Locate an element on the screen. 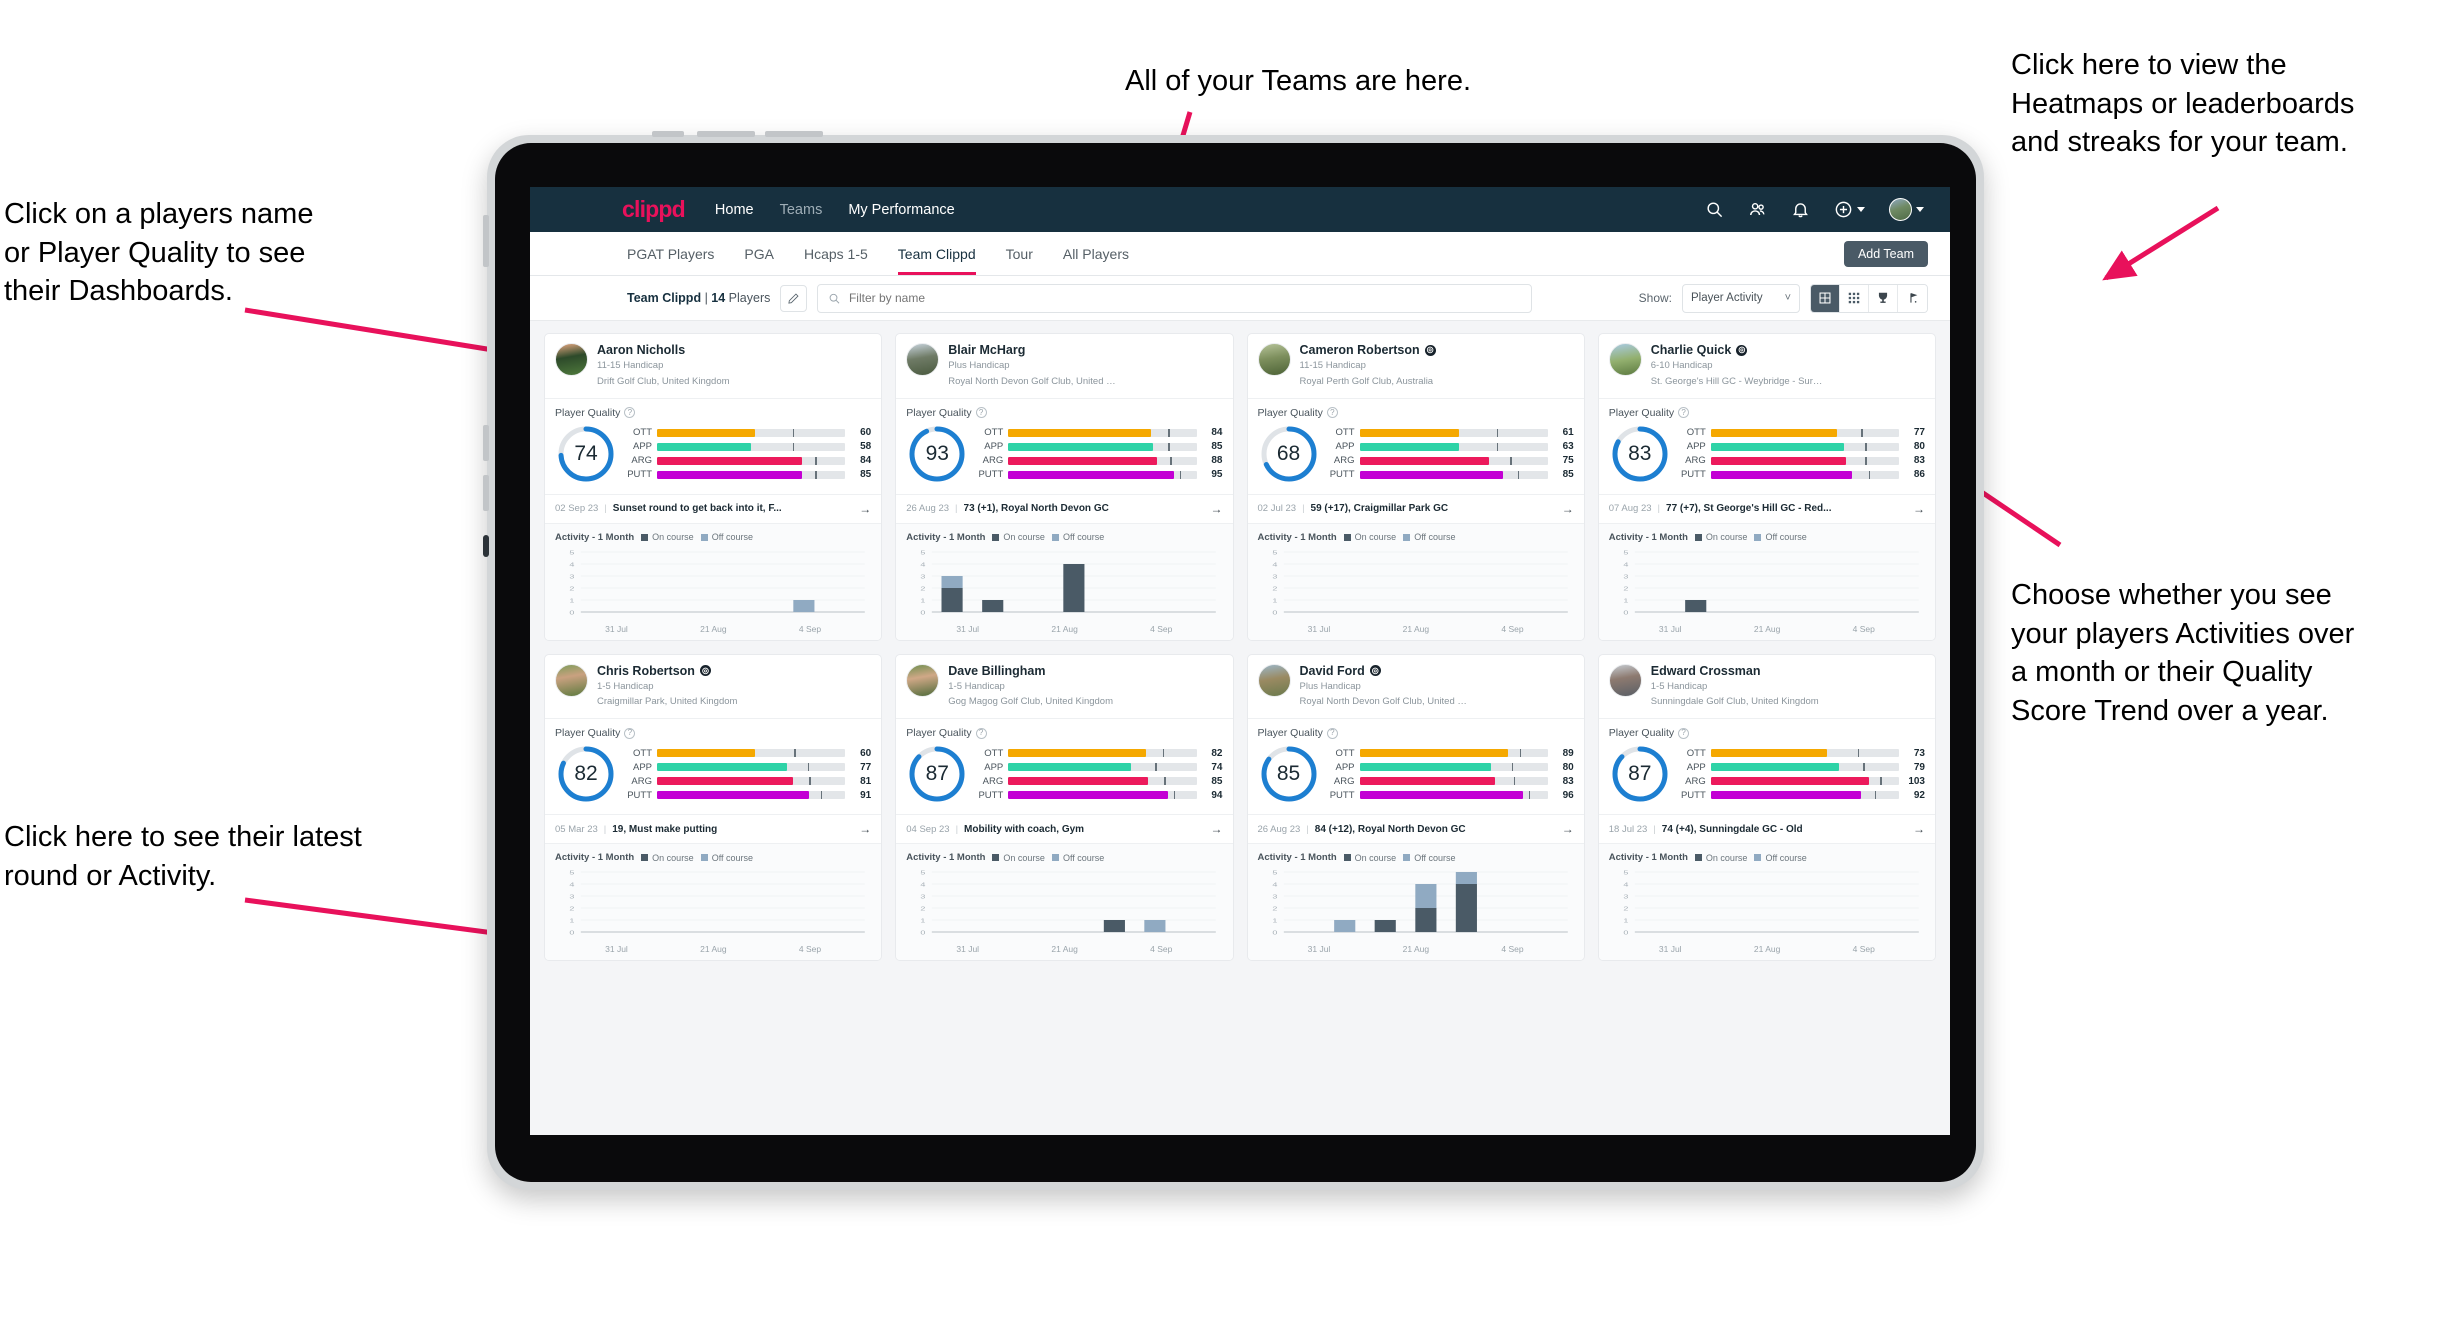 The height and width of the screenshot is (1319, 2452). activity-header: Activity - 1 Month On course Off course is located at coordinates (1064, 857).